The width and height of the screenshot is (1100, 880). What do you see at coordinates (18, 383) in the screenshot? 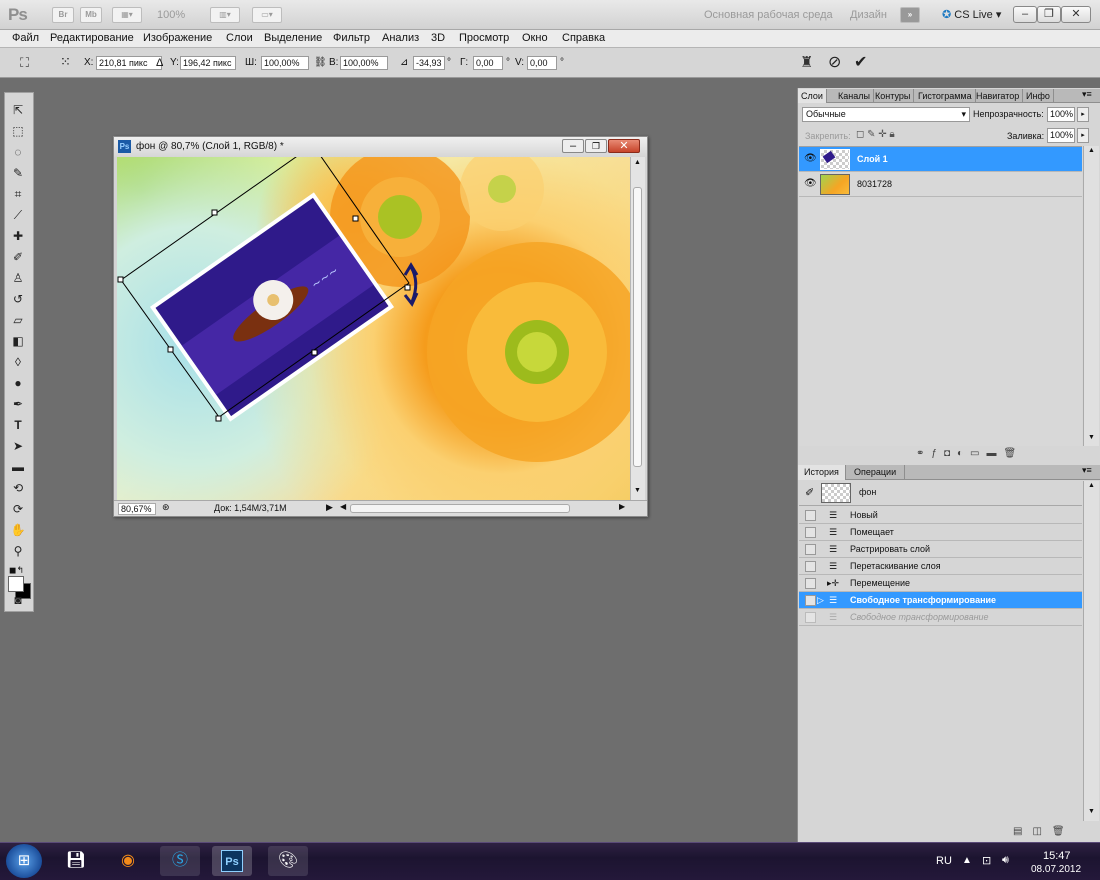
I see `dodge-tool-icon: ●` at bounding box center [18, 383].